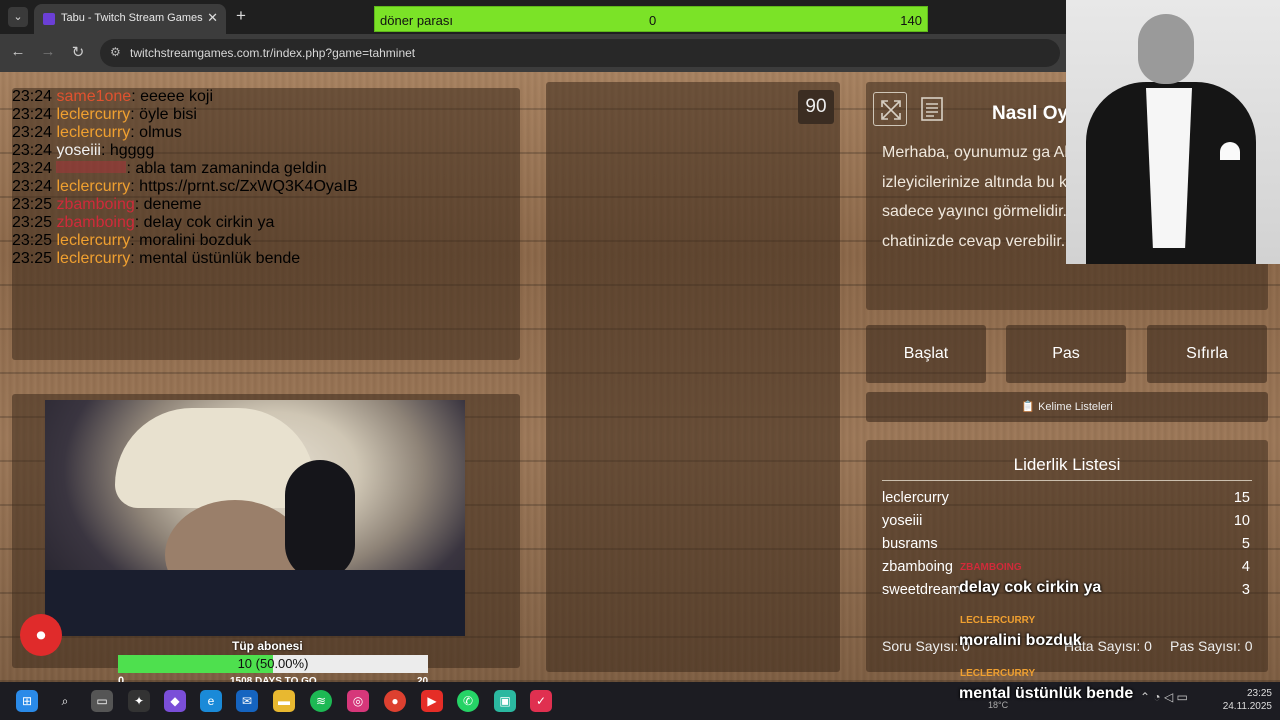 Image resolution: width=1280 pixels, height=720 pixels. I want to click on chat-line: 23:24 leclercurry: olmus, so click(266, 133).